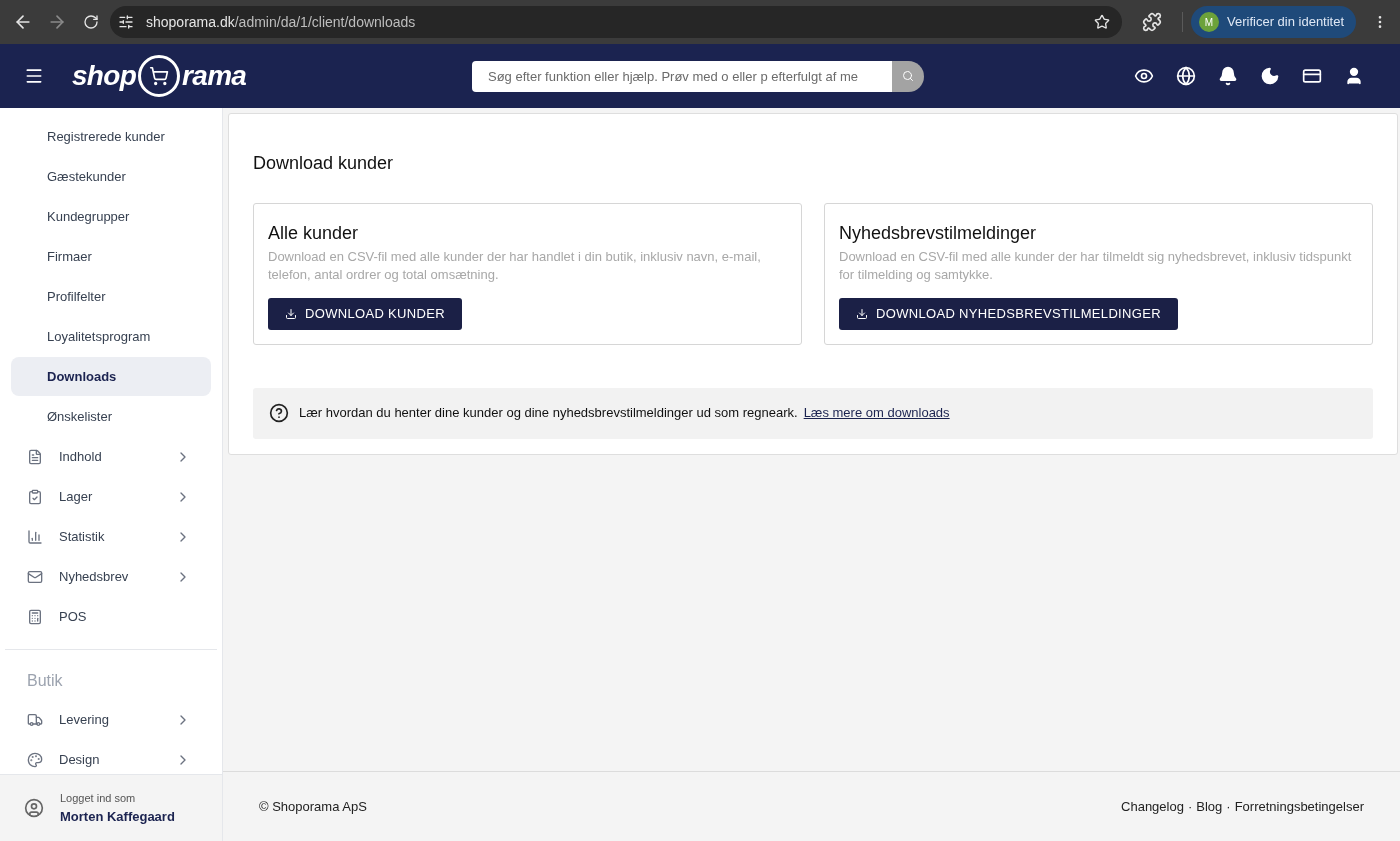 This screenshot has height=841, width=1400. Describe the element at coordinates (111, 757) in the screenshot. I see `sidebar-item: Design` at that location.